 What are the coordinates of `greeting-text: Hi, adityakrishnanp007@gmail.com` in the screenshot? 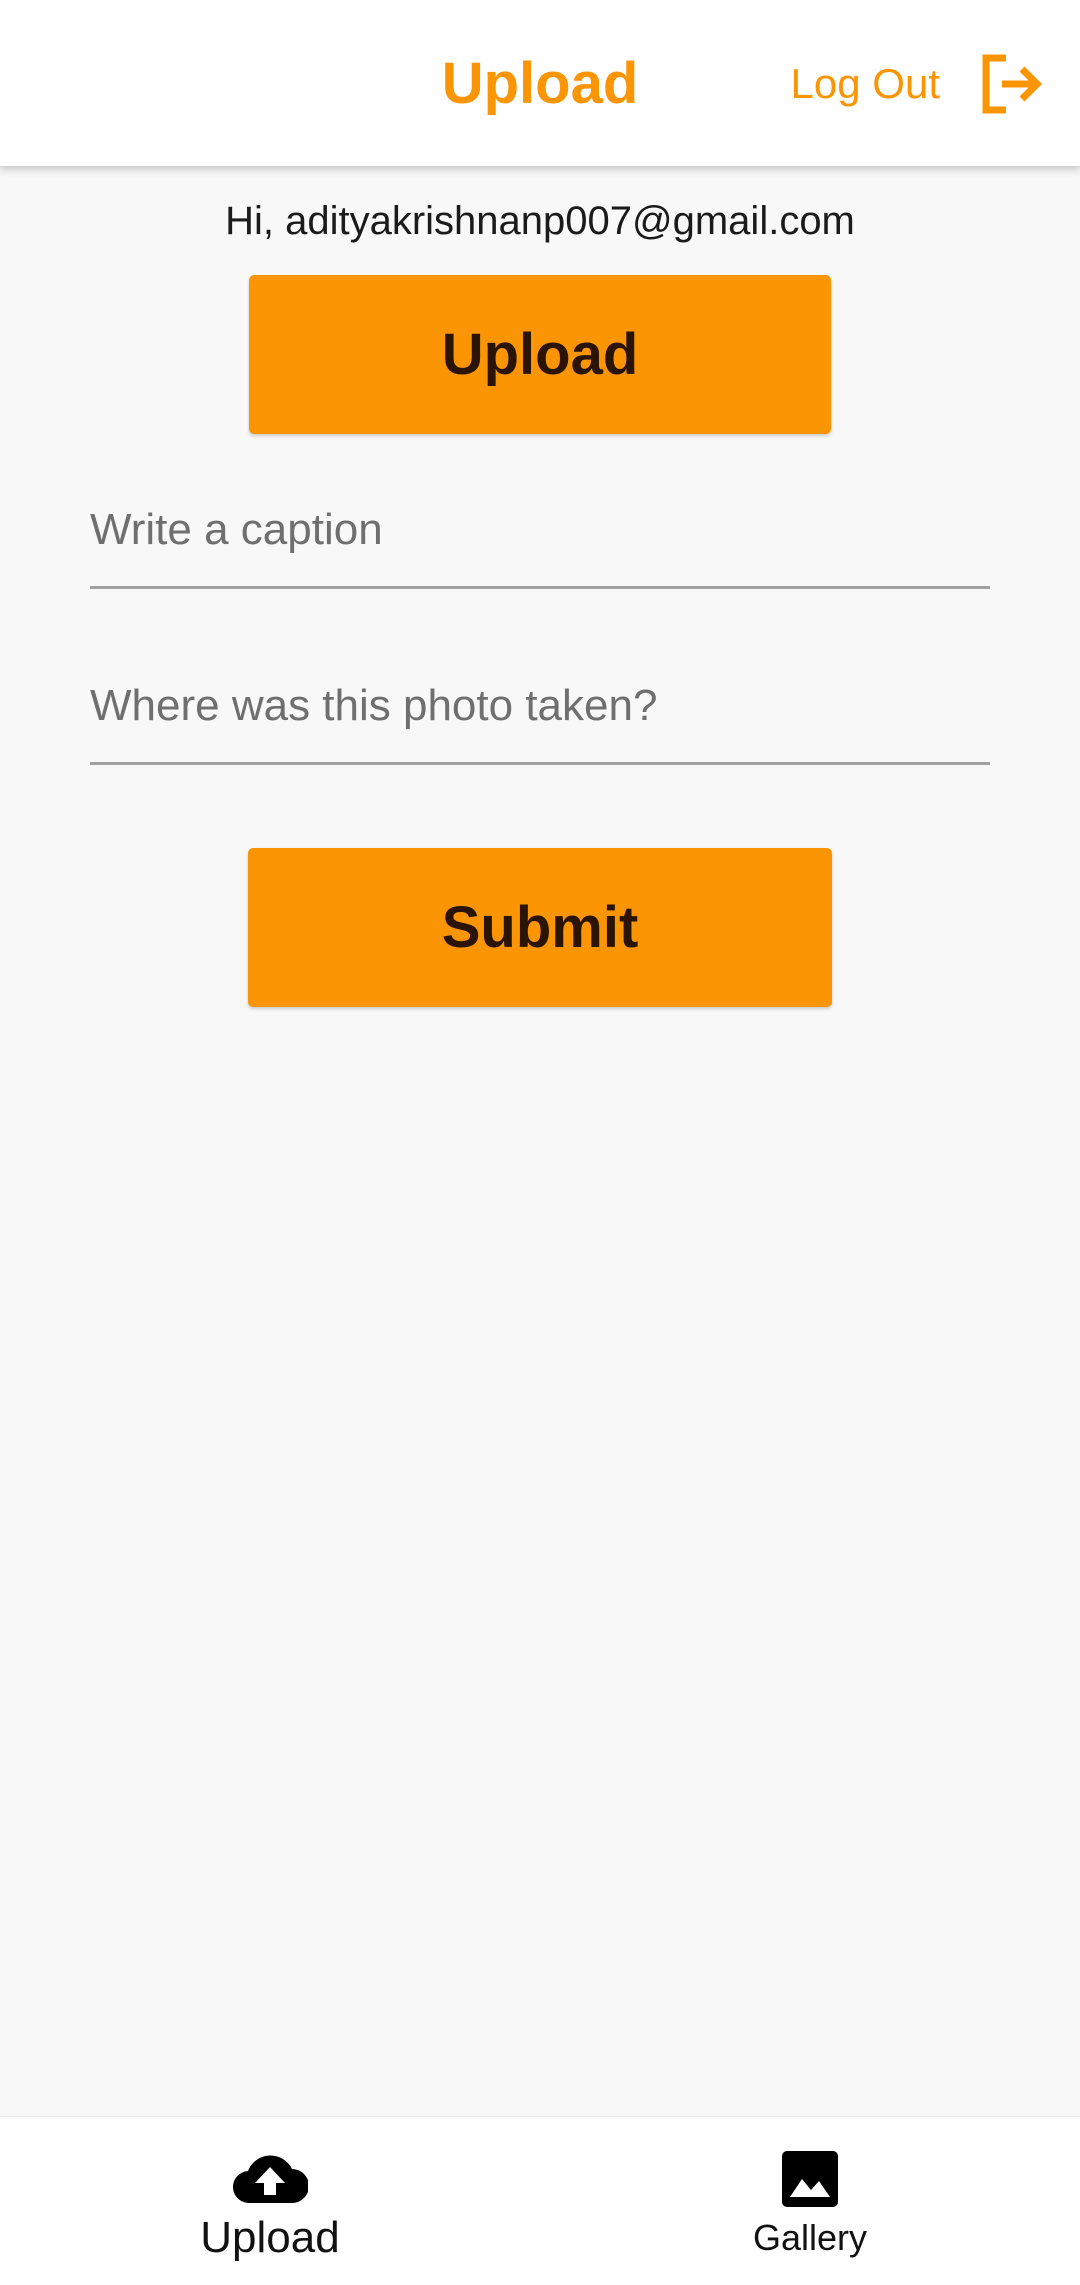 It's located at (540, 221).